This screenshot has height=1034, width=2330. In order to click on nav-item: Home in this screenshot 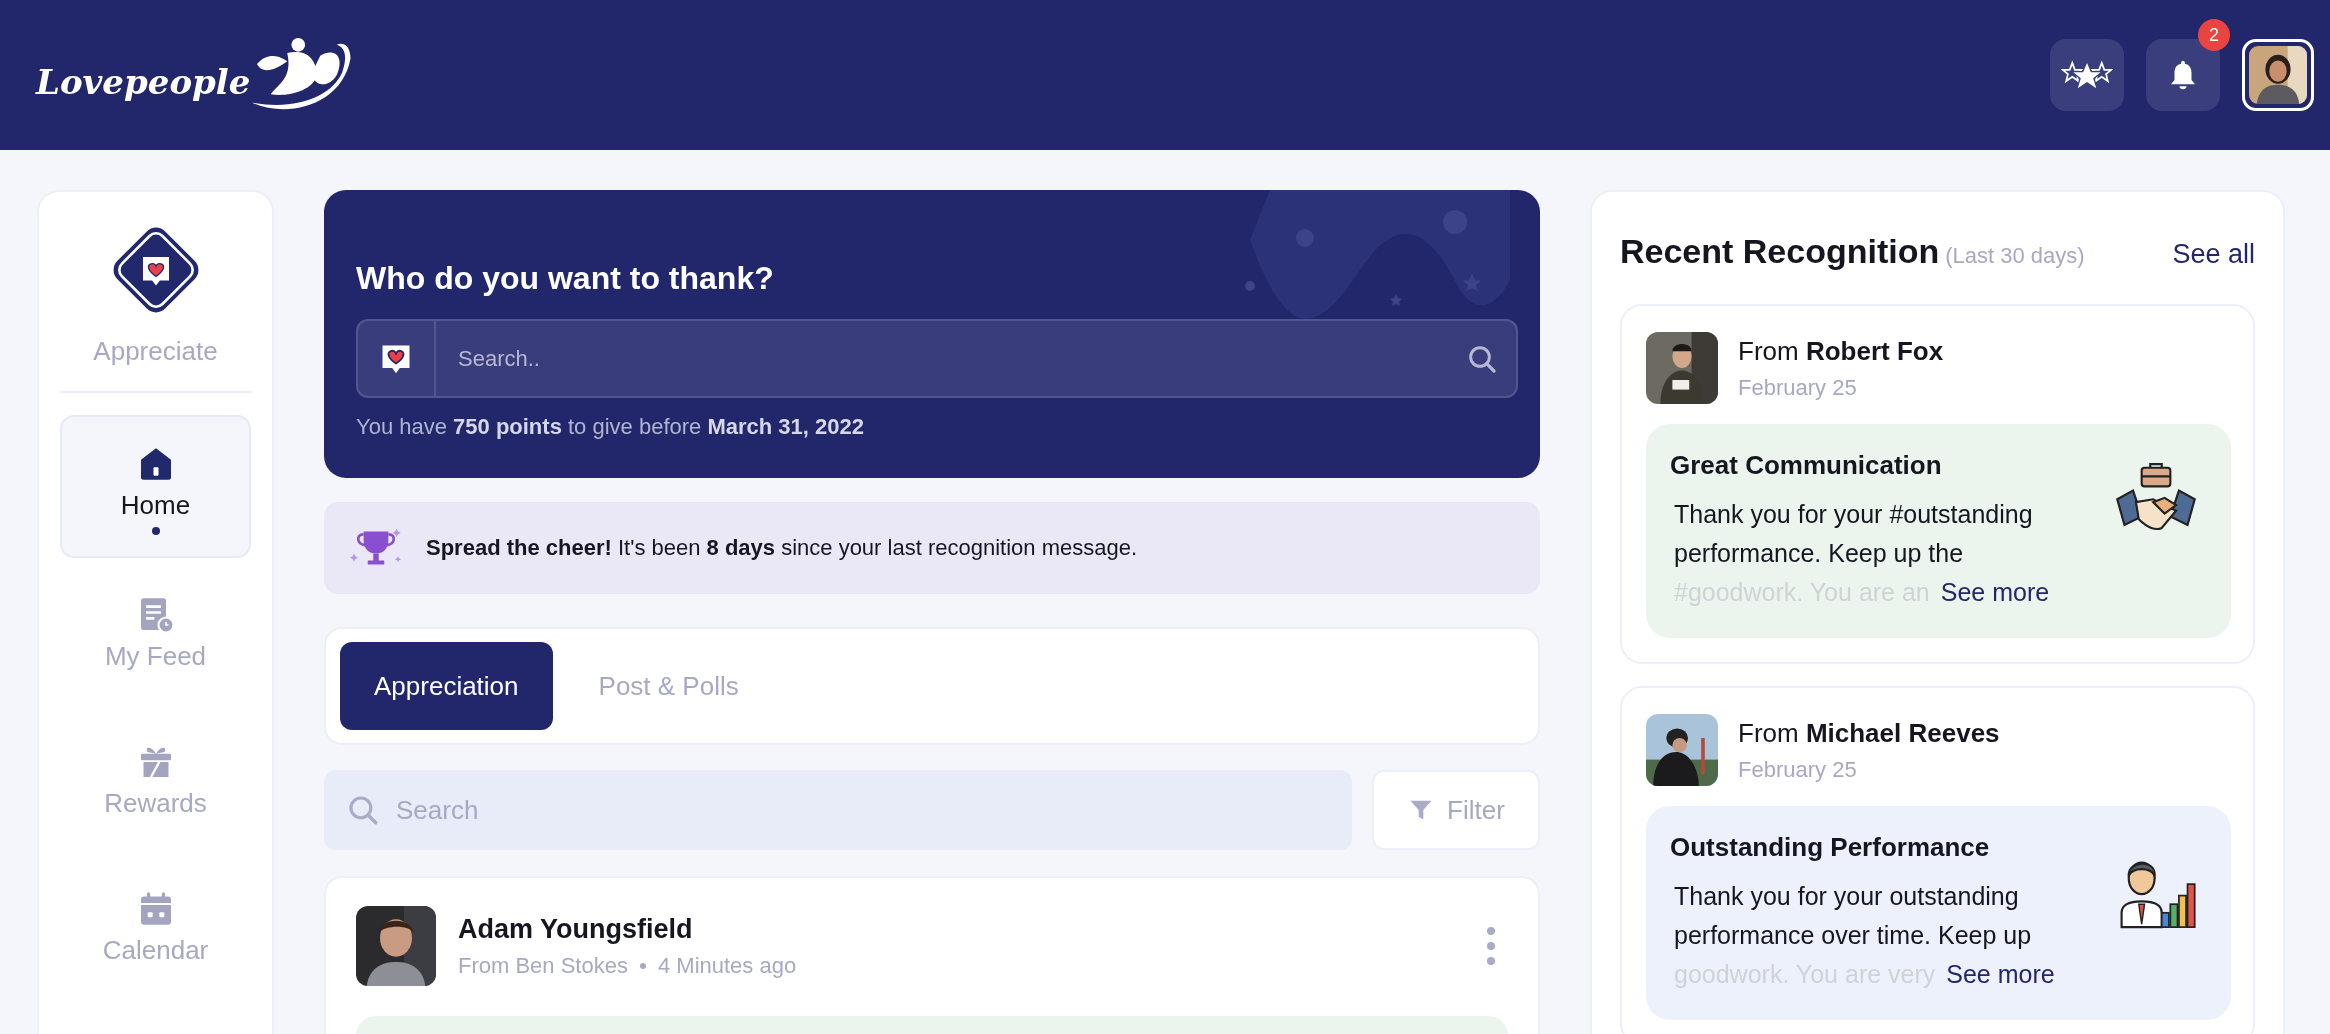, I will do `click(155, 486)`.